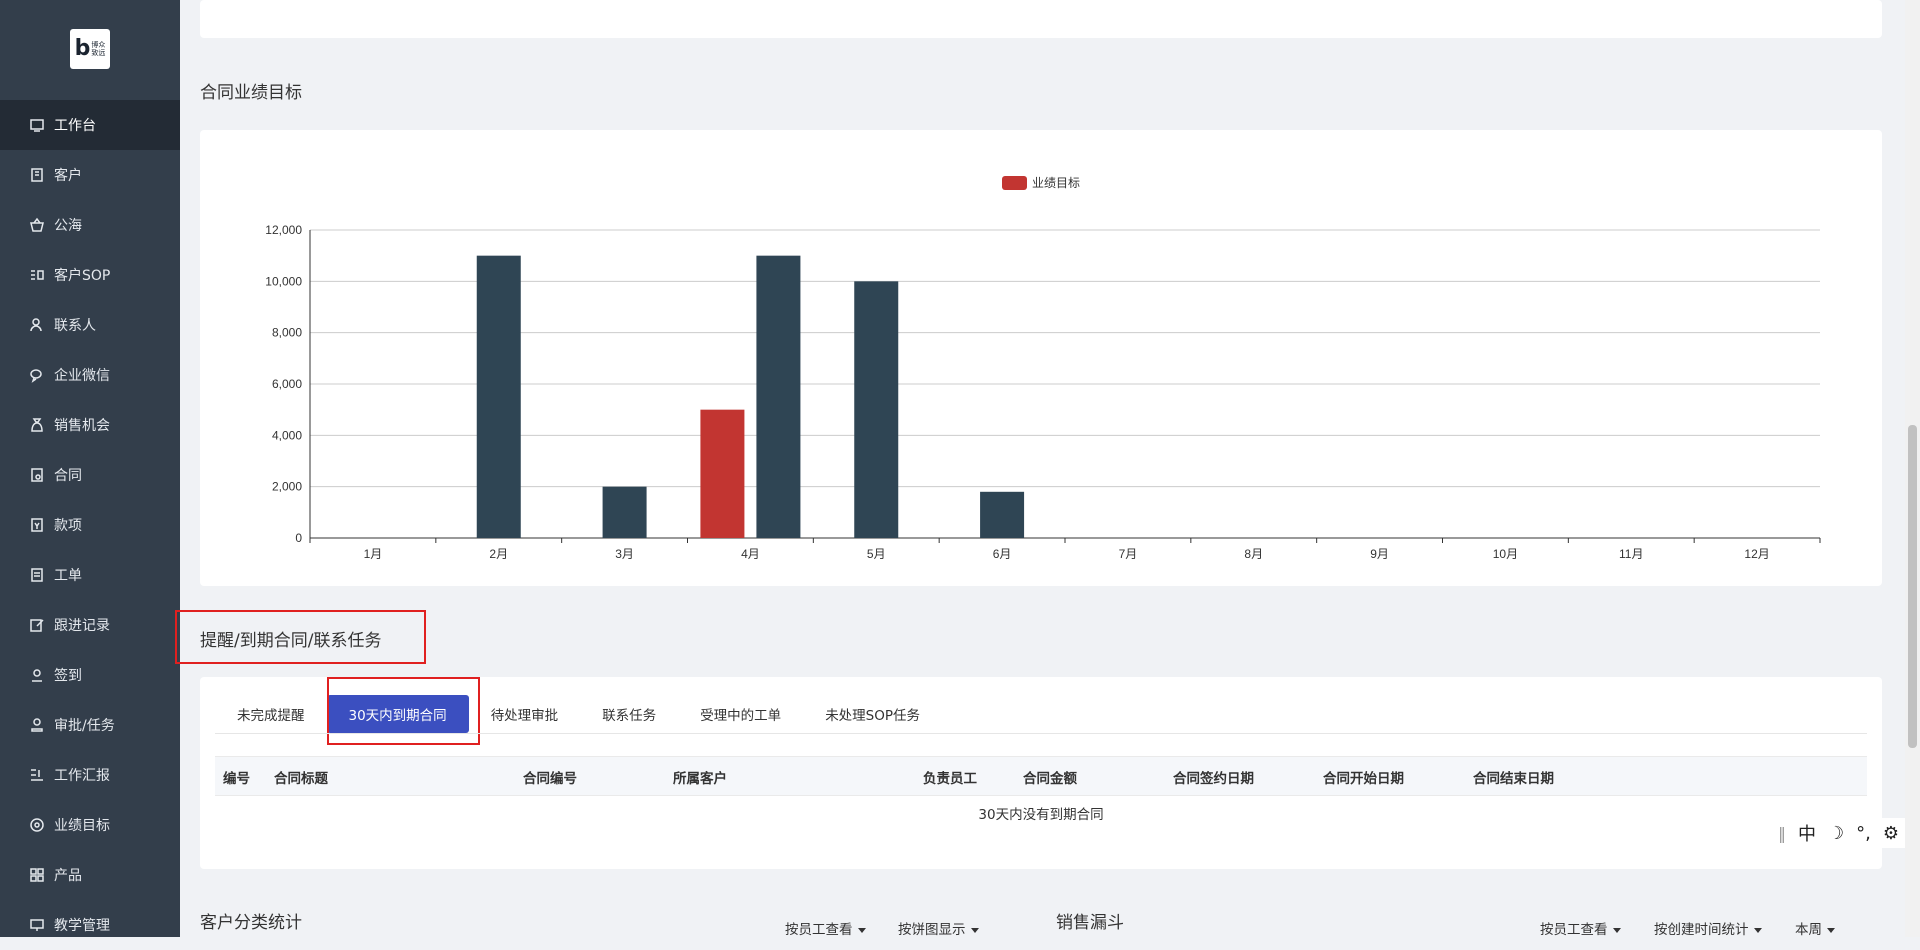  What do you see at coordinates (98, 45) in the screenshot?
I see `logo-line1: 博众` at bounding box center [98, 45].